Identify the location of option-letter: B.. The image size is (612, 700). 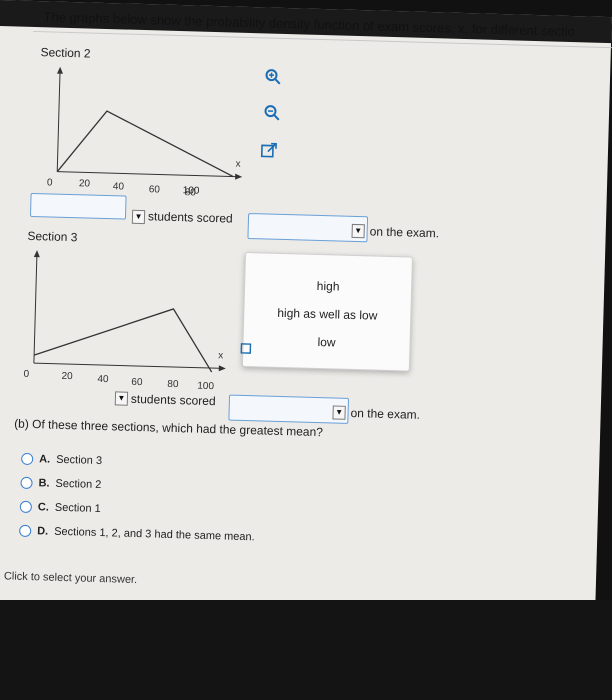
(44, 483).